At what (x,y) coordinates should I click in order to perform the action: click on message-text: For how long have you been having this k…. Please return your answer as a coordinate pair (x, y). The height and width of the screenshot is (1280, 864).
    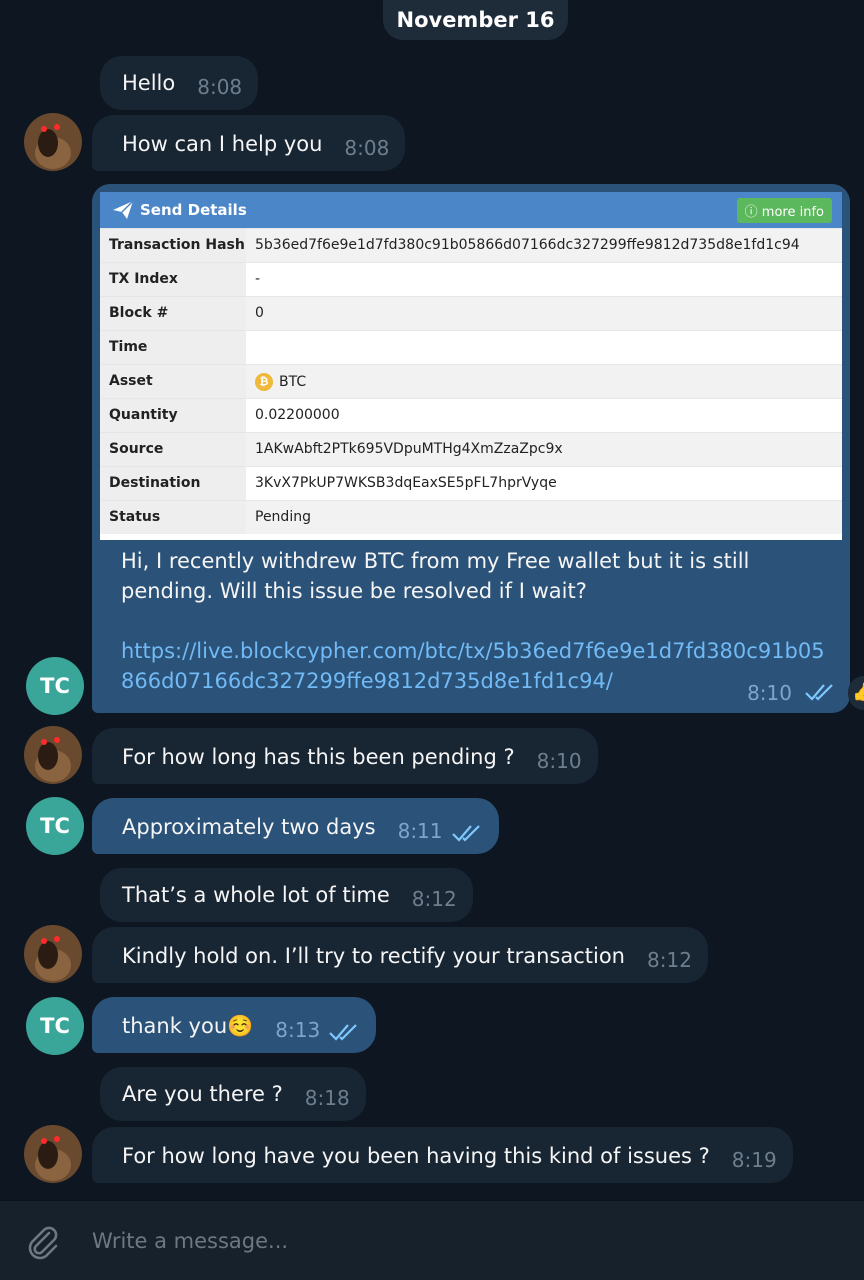
    Looking at the image, I should click on (416, 1156).